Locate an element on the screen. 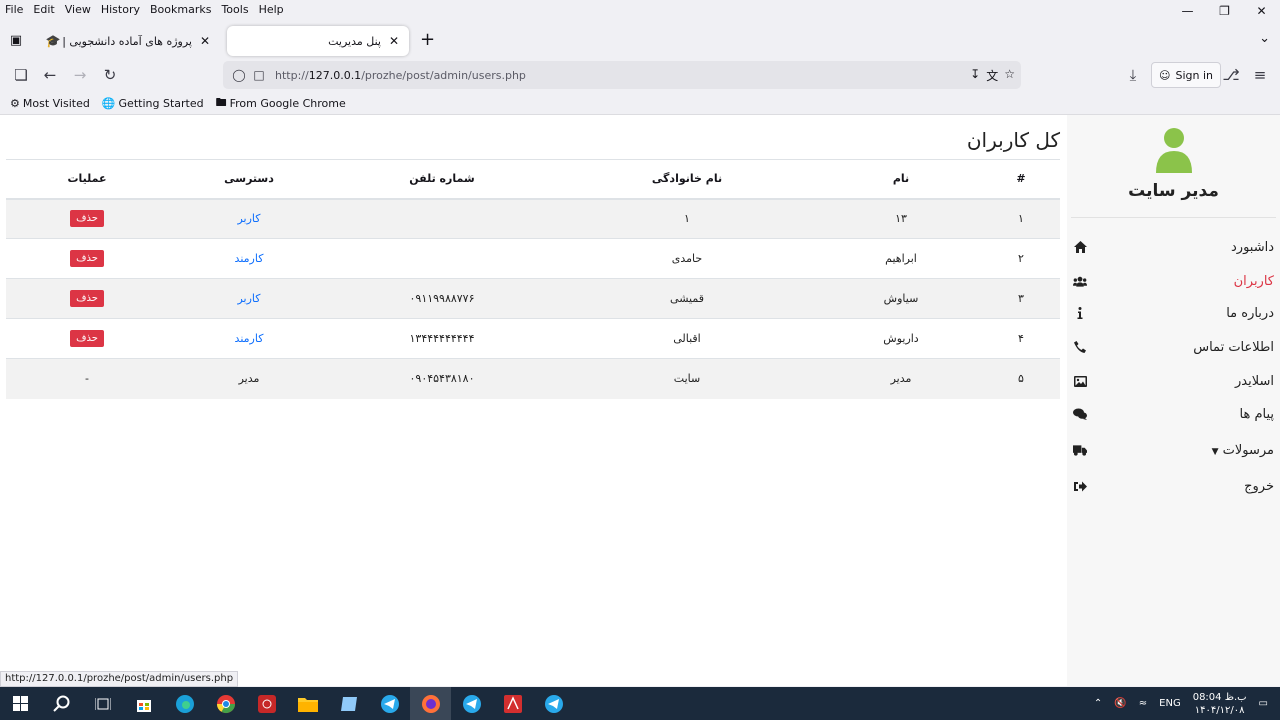 The image size is (1280, 720). acrobat-icon is located at coordinates (512, 703).